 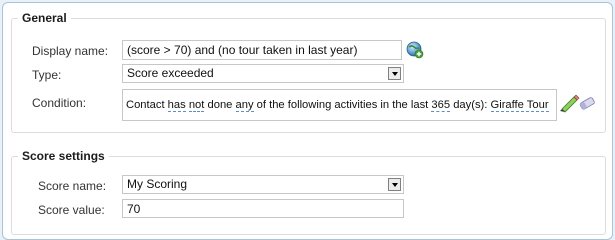 What do you see at coordinates (470, 105) in the screenshot?
I see `condition-text: day(s):` at bounding box center [470, 105].